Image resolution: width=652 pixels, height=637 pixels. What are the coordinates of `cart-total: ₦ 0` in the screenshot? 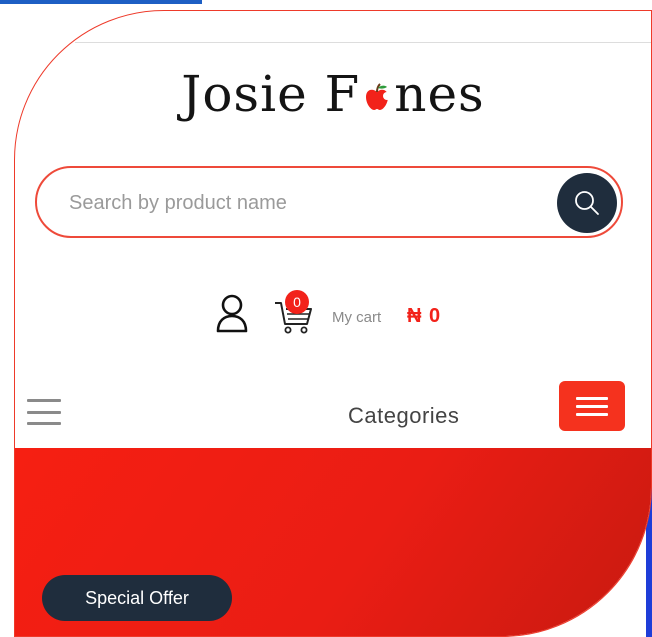 It's located at (424, 316).